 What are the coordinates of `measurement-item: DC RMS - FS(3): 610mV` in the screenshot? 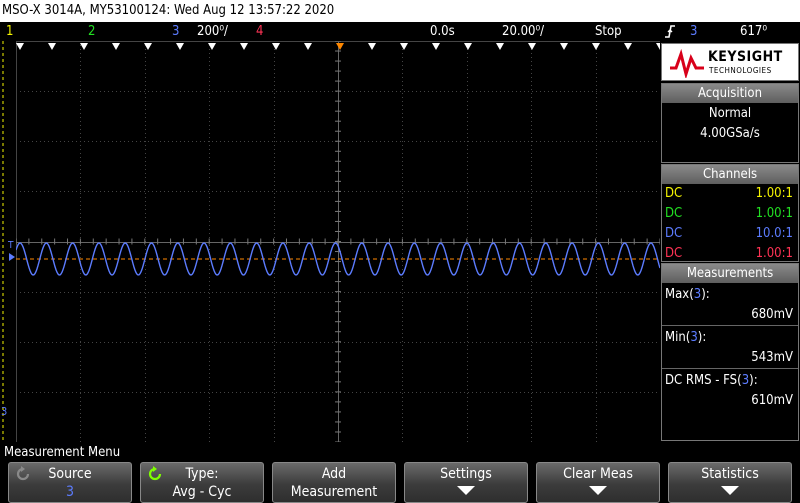 It's located at (730, 389).